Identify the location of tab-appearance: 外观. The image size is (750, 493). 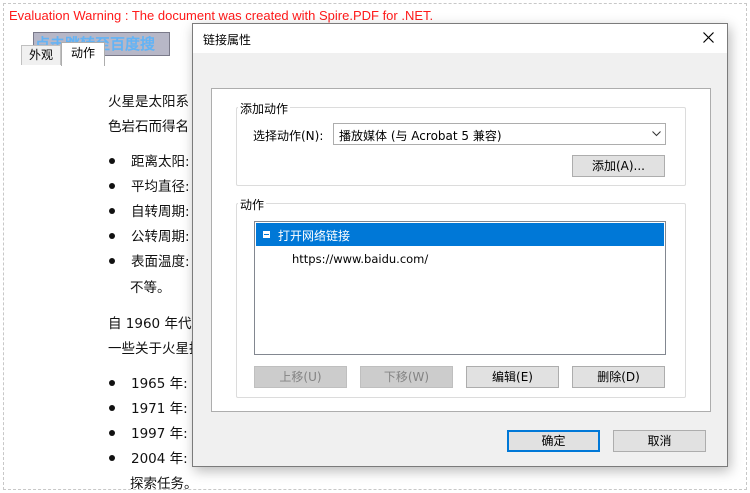
(41, 55).